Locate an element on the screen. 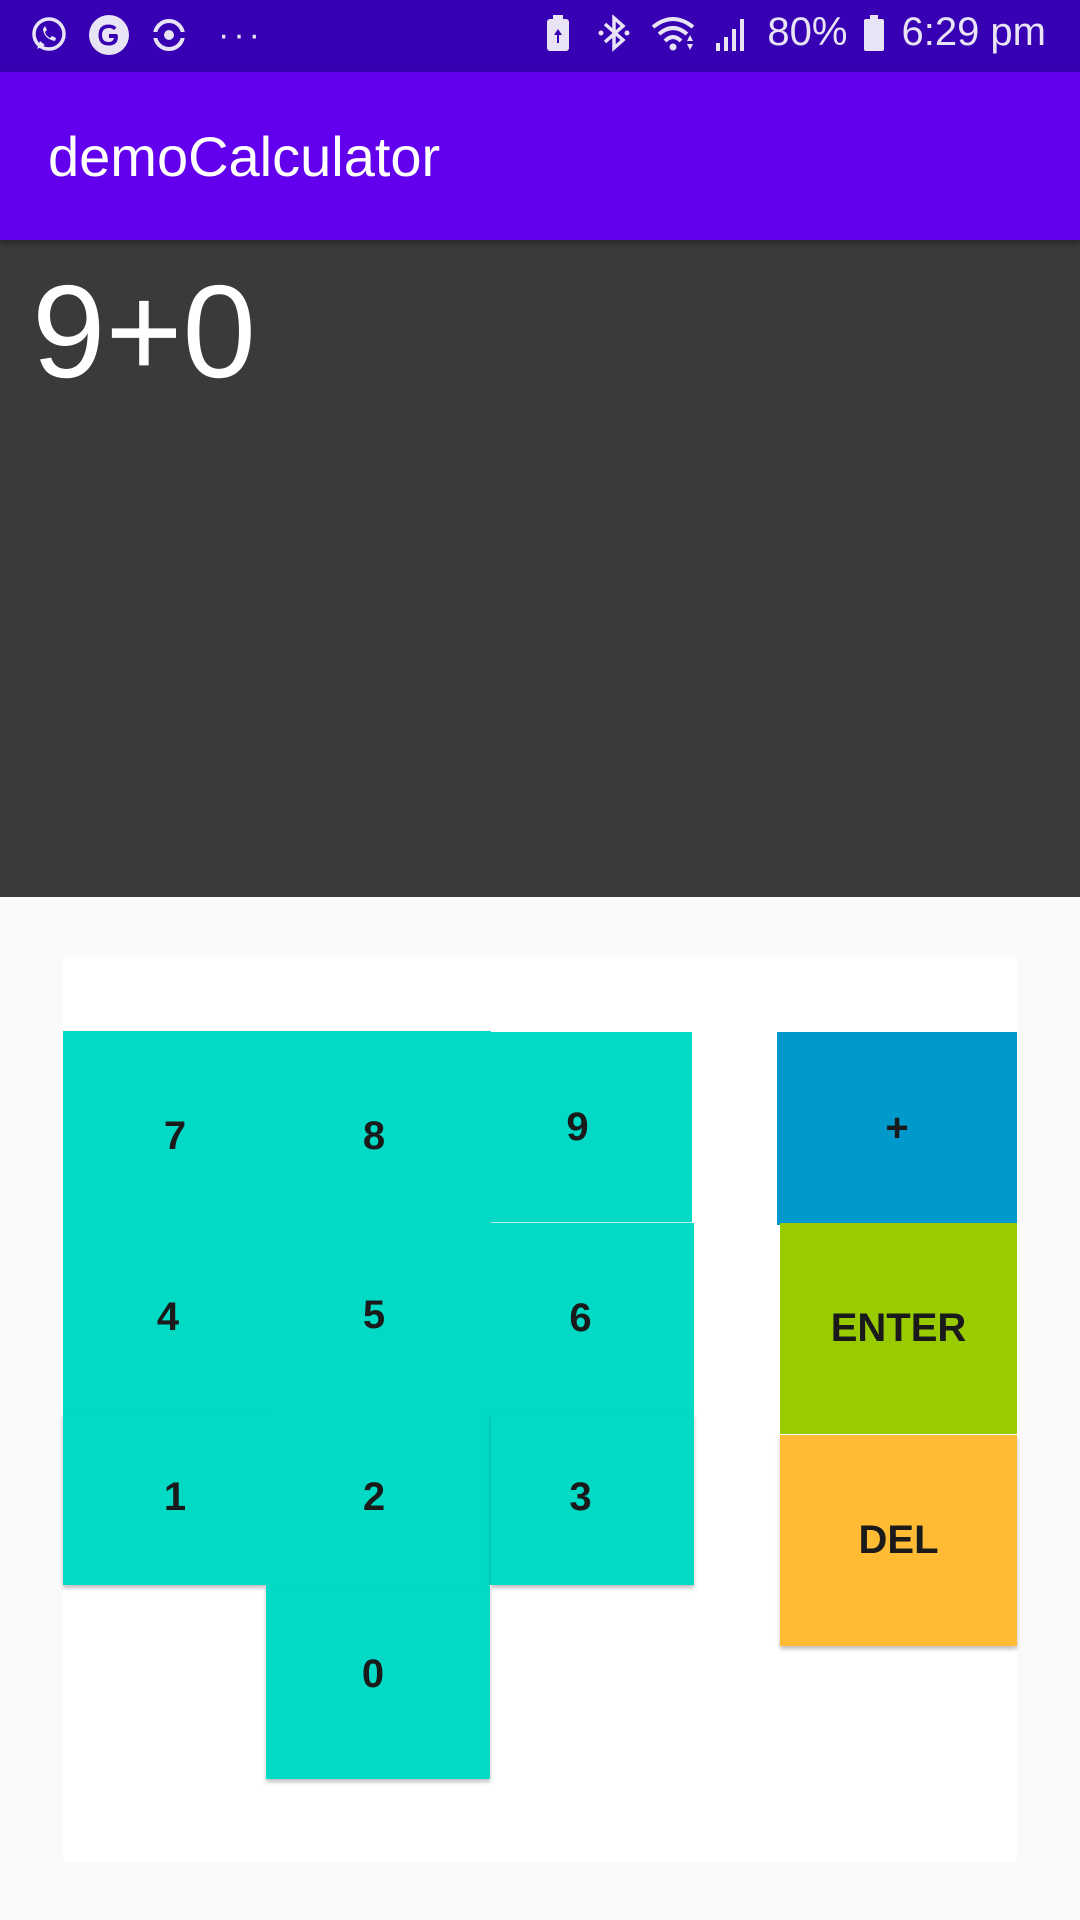  del-label: DEL is located at coordinates (898, 1540).